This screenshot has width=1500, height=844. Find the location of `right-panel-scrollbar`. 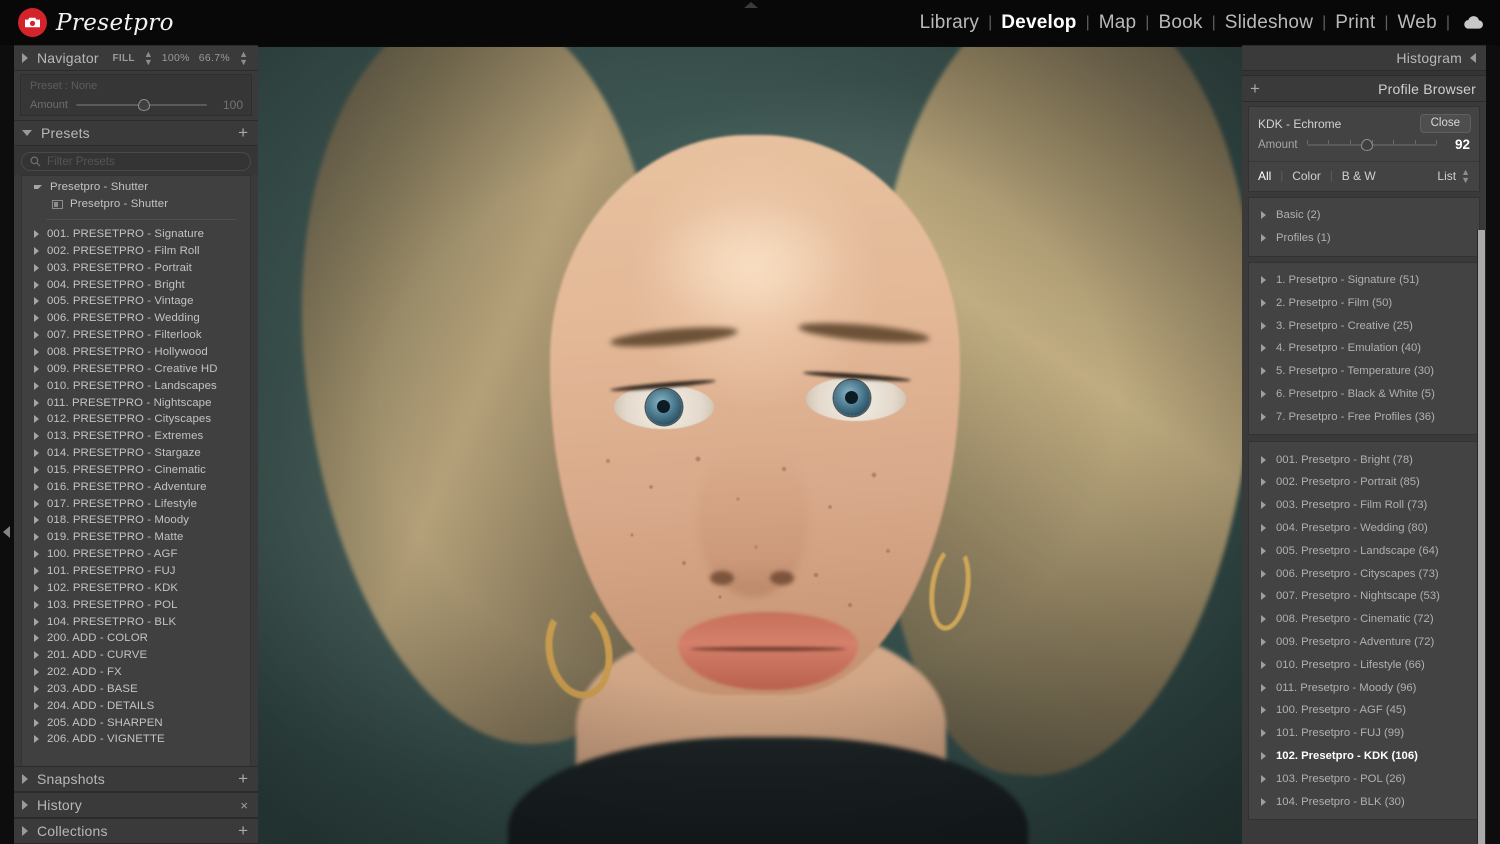

right-panel-scrollbar is located at coordinates (1481, 537).